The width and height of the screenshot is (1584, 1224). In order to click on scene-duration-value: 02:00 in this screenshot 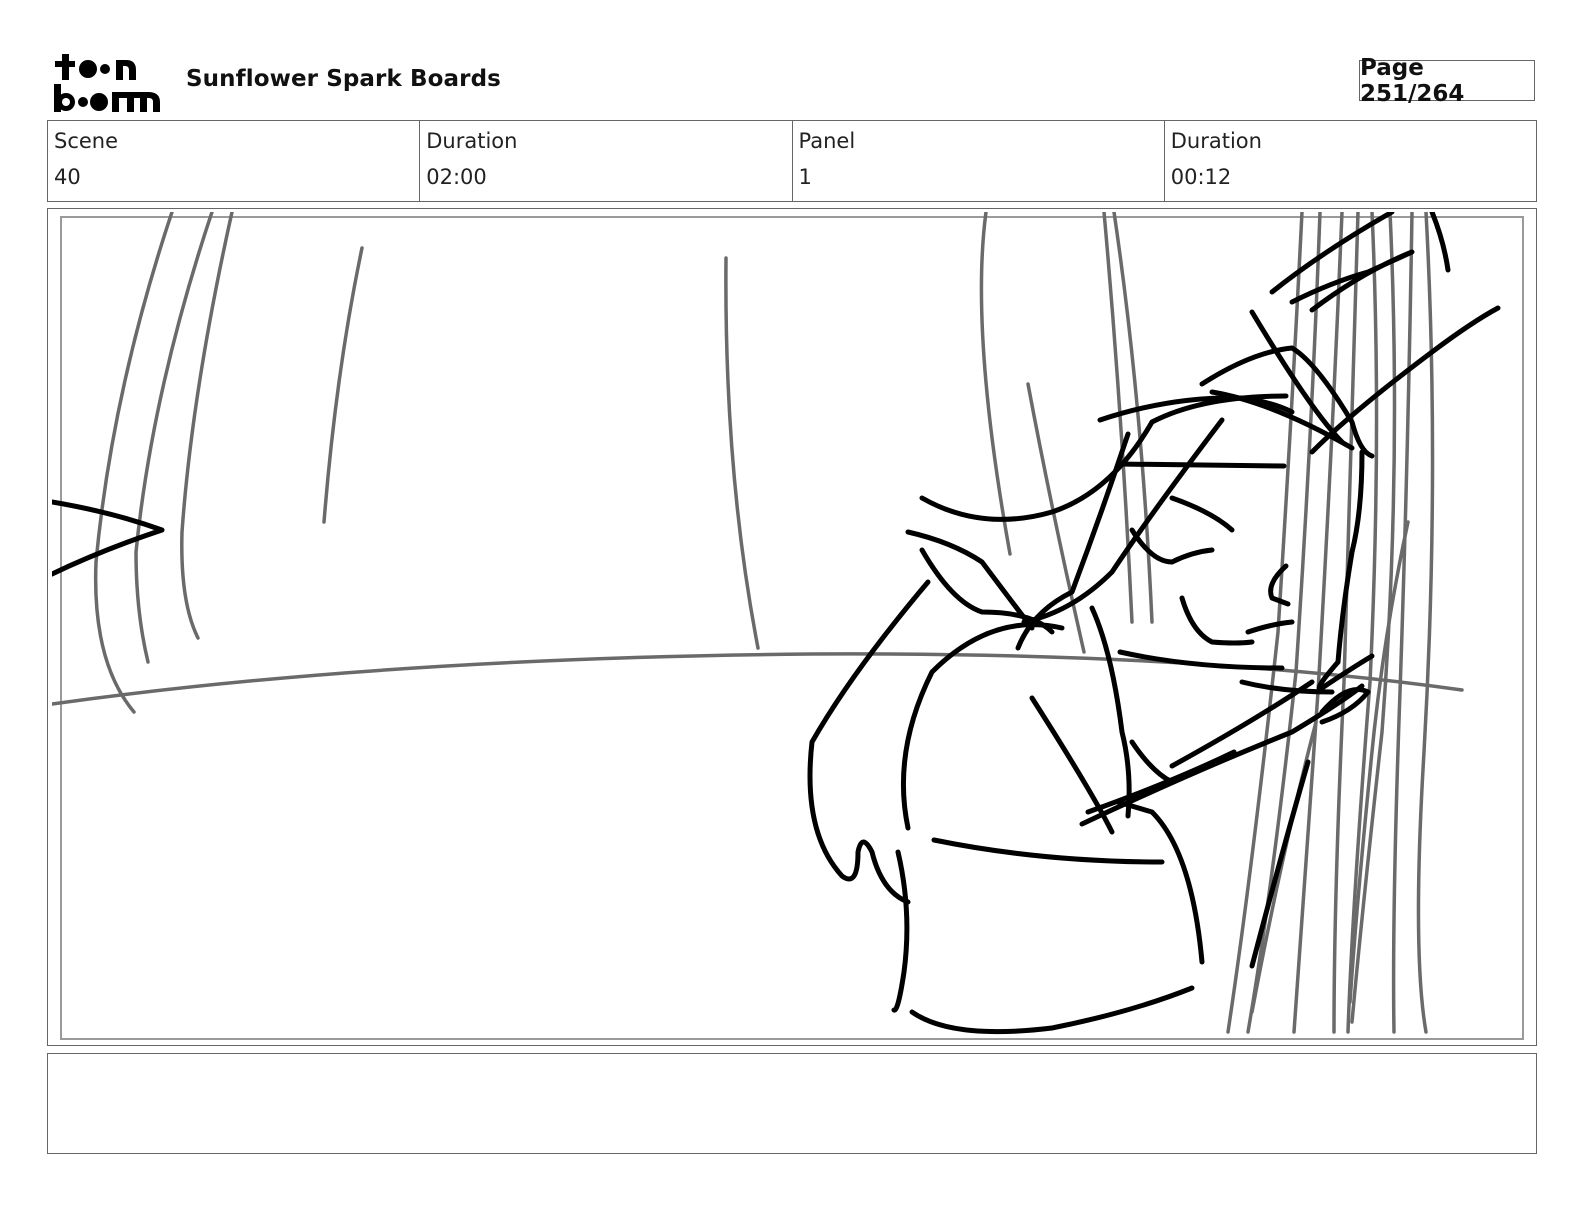, I will do `click(456, 177)`.